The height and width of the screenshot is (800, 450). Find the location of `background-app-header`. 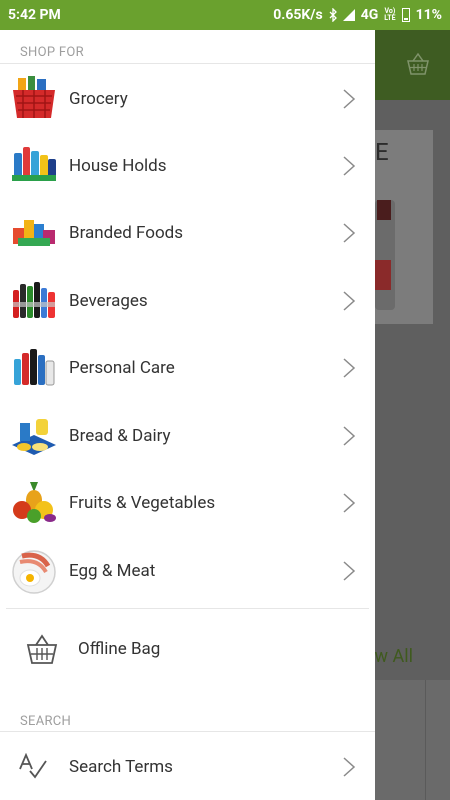

background-app-header is located at coordinates (412, 65).